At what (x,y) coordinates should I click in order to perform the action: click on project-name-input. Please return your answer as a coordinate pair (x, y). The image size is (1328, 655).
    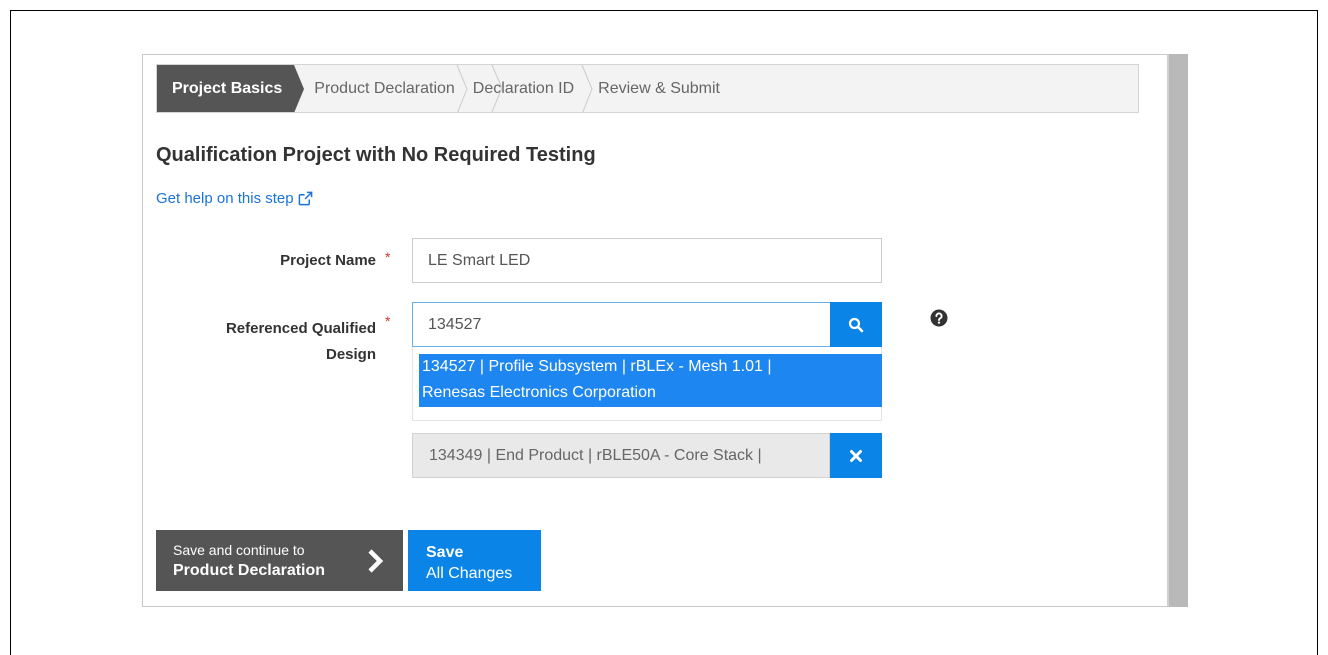
    Looking at the image, I should click on (647, 260).